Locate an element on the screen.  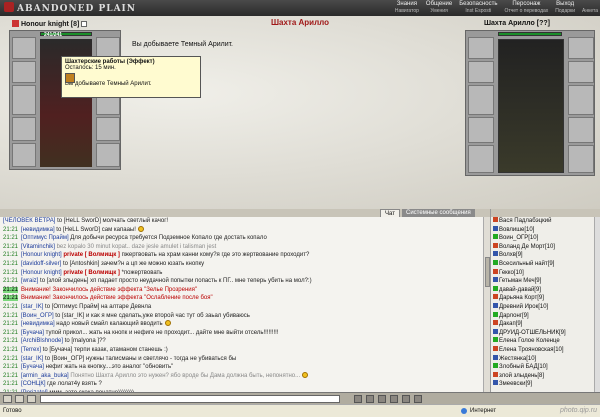
user-list-item: Елена Голое Коленце is located at coordinates (545, 341).